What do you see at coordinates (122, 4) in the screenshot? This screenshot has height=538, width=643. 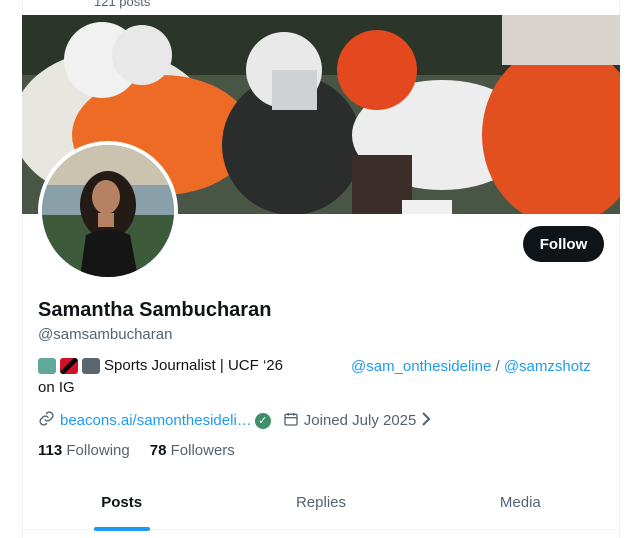 I see `post-count: 121 posts` at bounding box center [122, 4].